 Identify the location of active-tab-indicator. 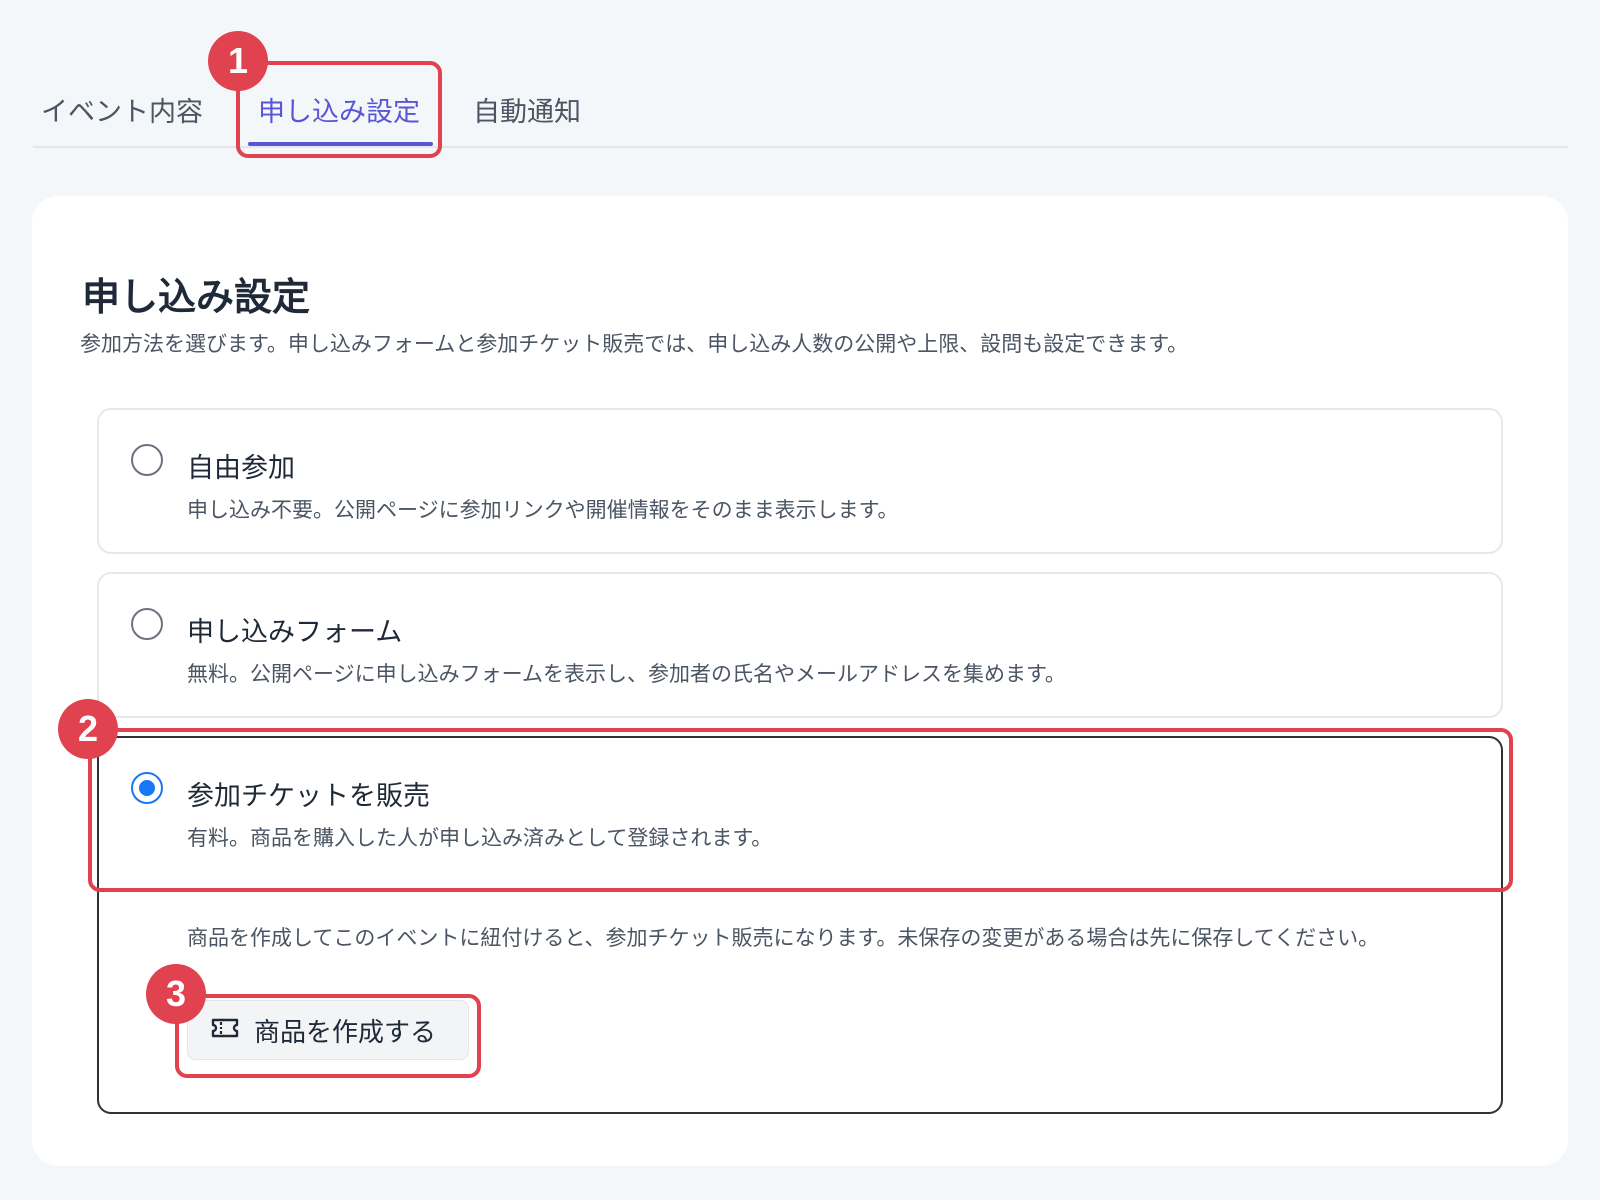
(340, 144).